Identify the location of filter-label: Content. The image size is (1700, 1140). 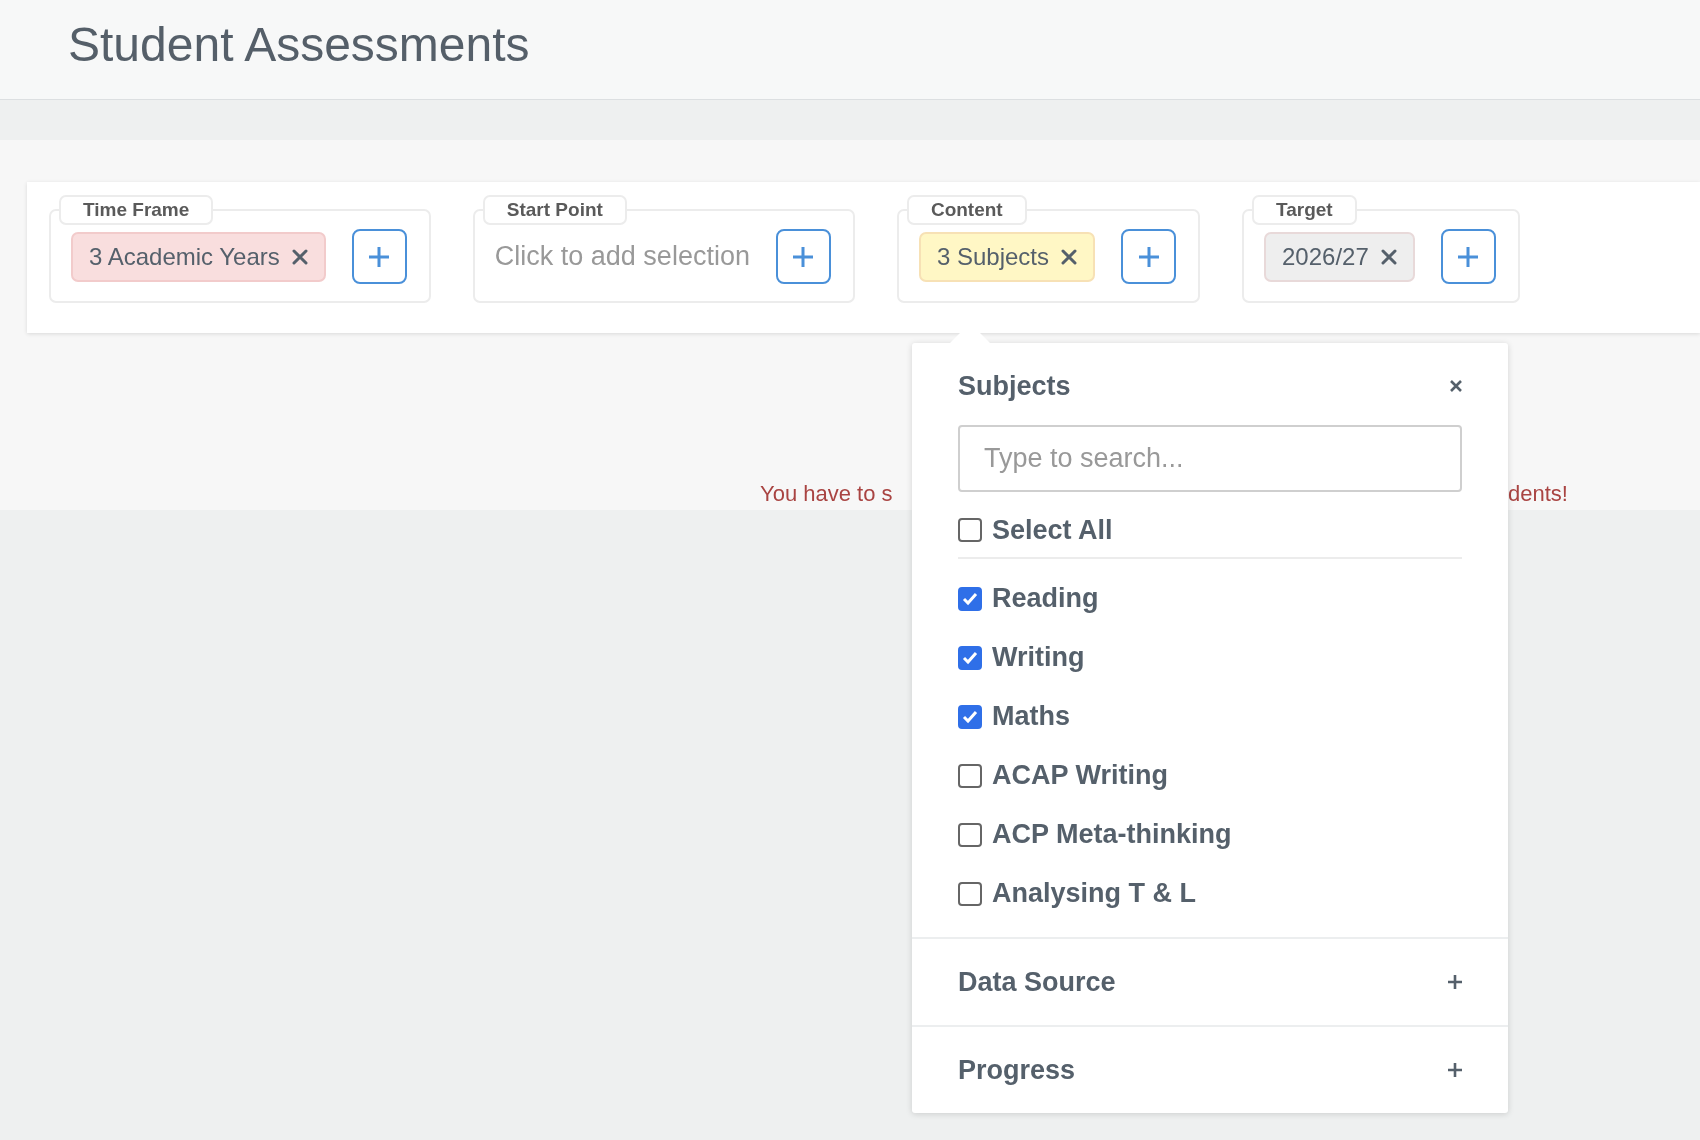
(966, 210).